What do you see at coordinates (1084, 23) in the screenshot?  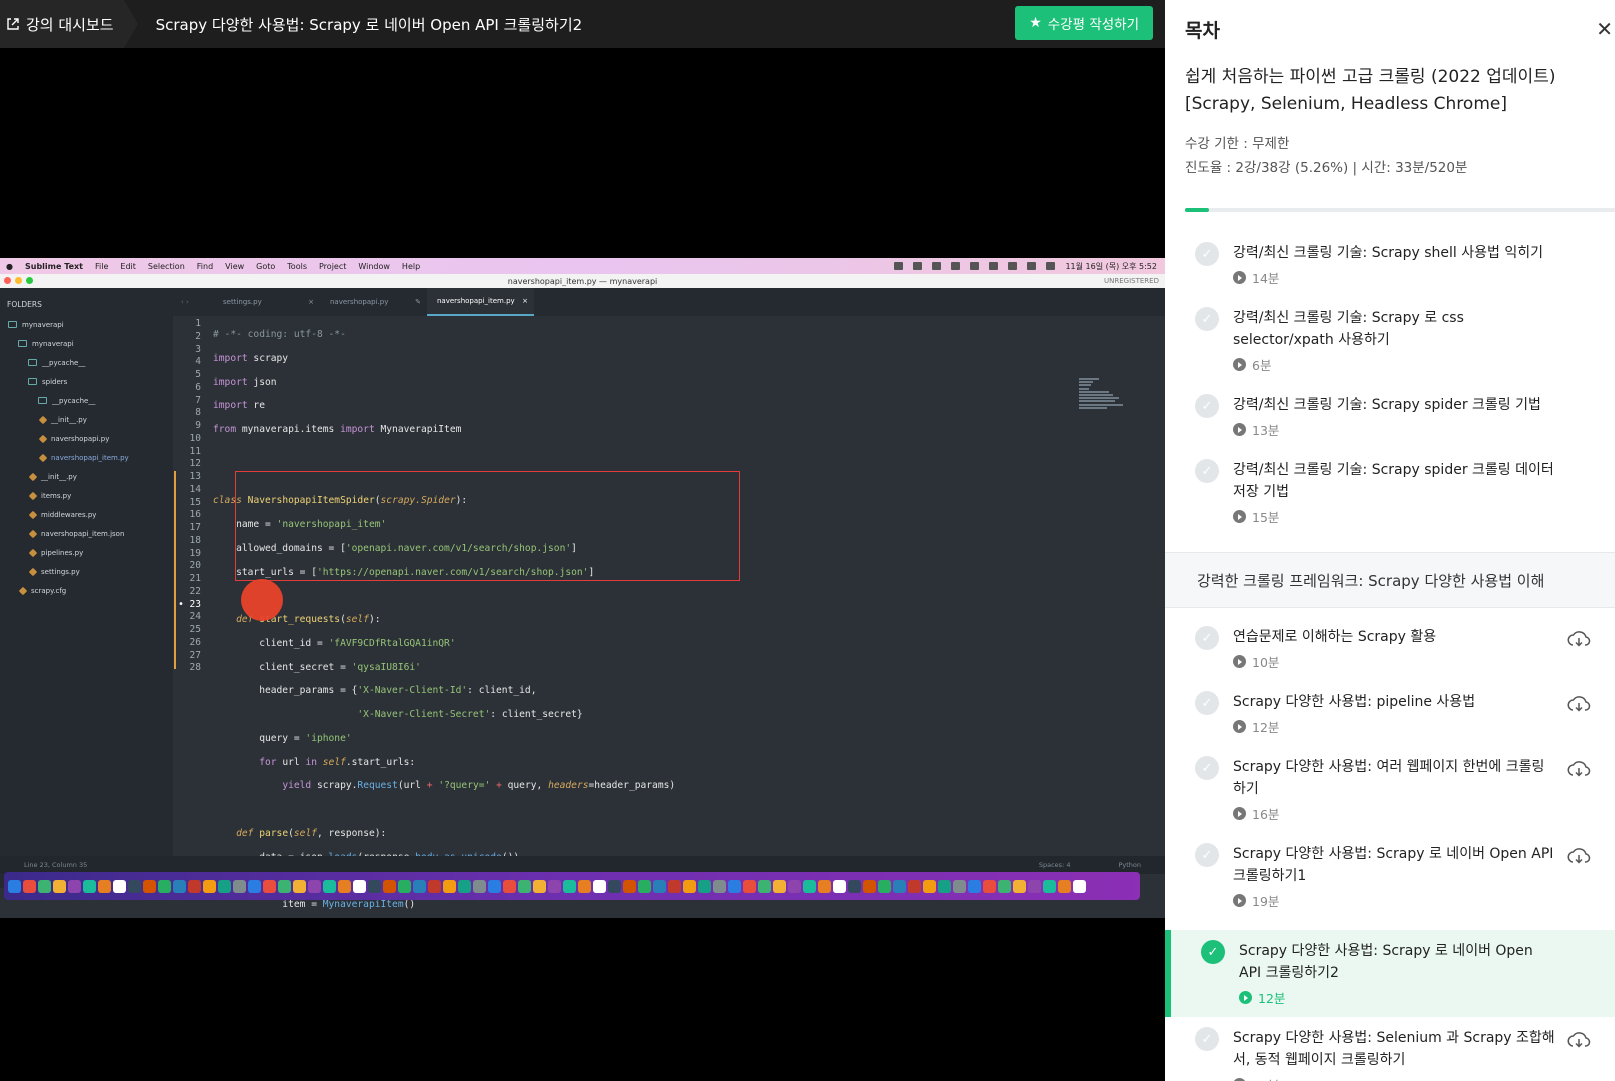 I see `write-review-button: ★ 수강평 작성하기` at bounding box center [1084, 23].